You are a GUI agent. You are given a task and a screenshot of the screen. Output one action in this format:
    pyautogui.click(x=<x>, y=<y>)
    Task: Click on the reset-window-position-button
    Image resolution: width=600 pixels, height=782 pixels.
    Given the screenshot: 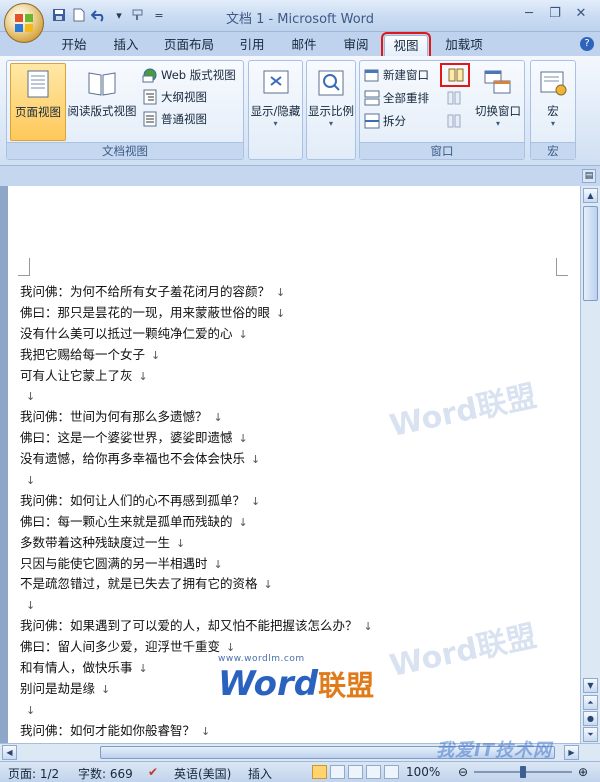 What is the action you would take?
    pyautogui.click(x=454, y=121)
    